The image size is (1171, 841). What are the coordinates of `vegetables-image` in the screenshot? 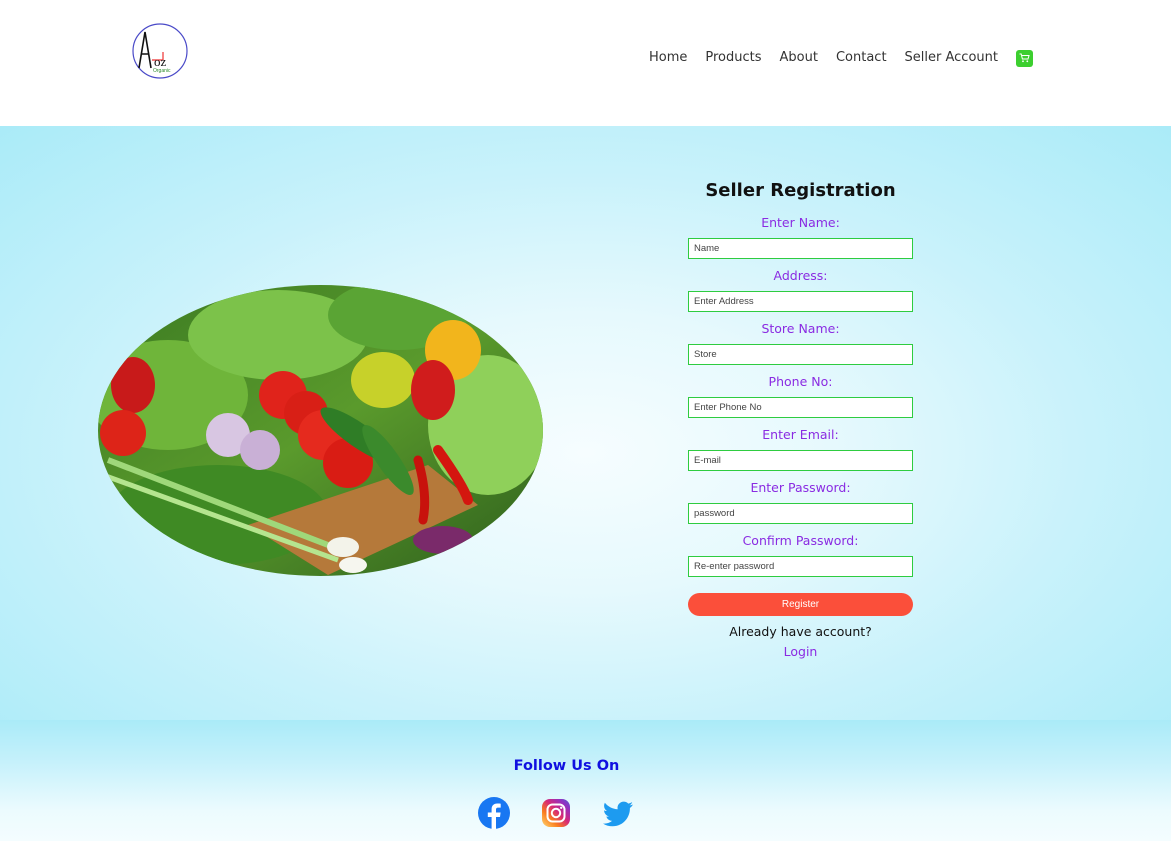 It's located at (320, 430).